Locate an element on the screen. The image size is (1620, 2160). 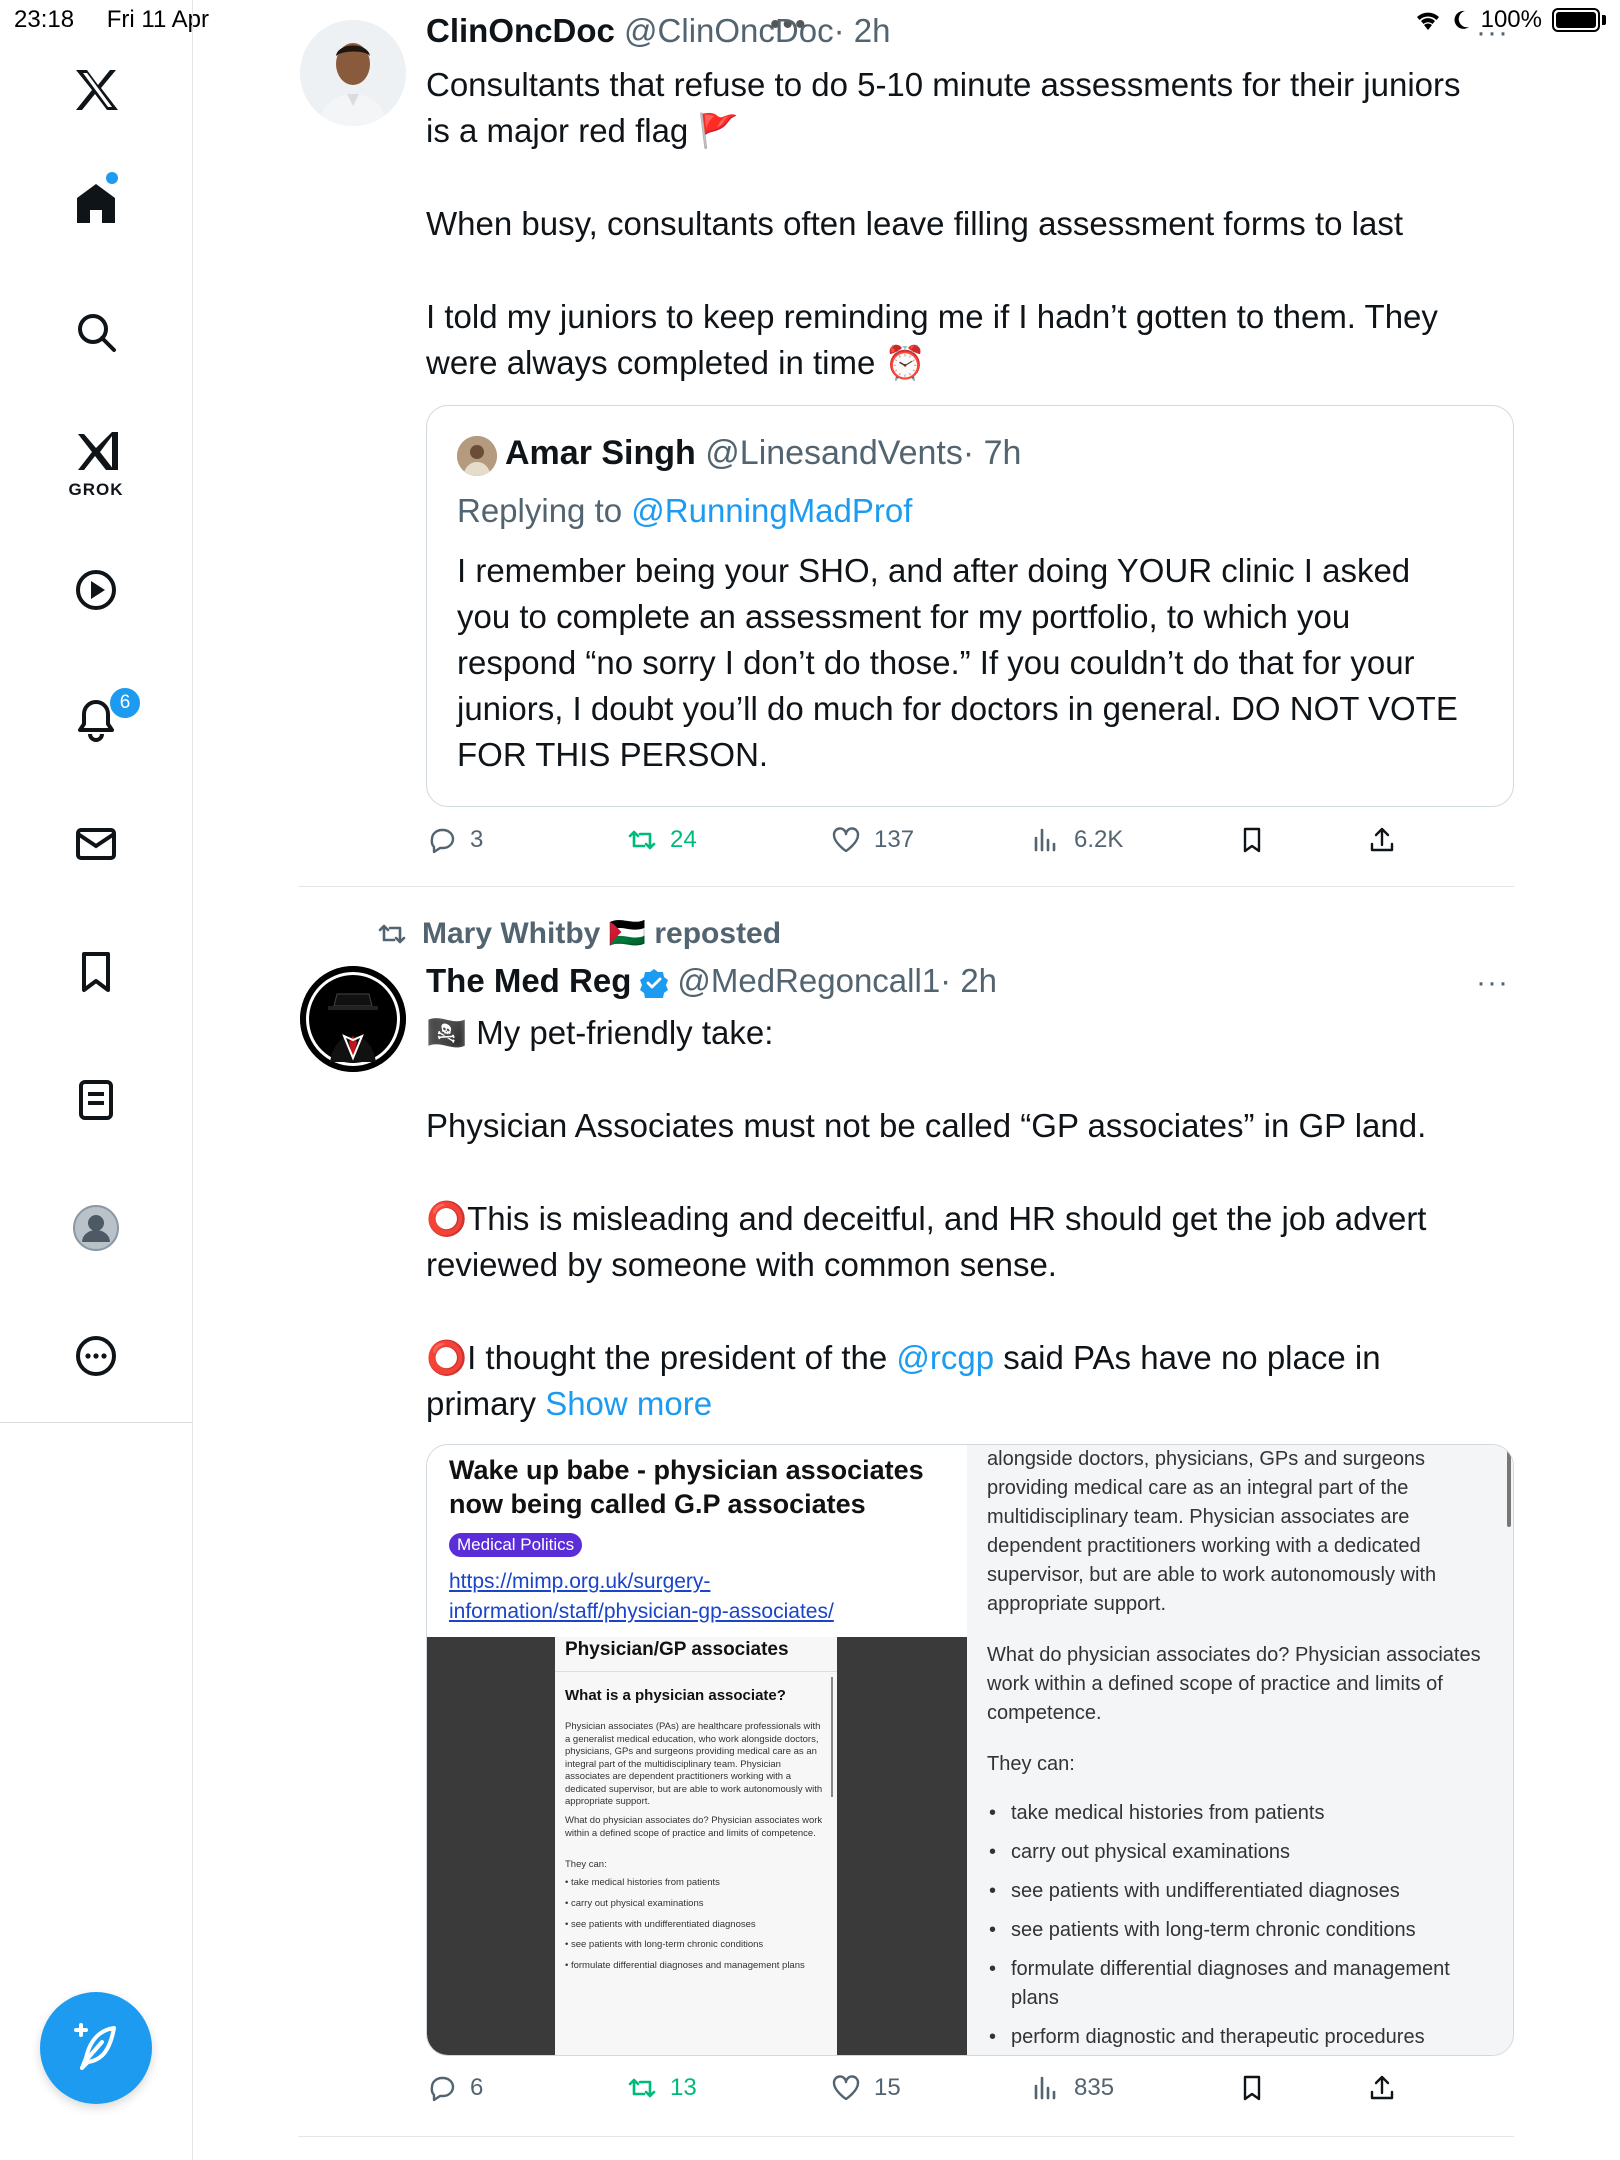
like-count: 15 is located at coordinates (887, 2087).